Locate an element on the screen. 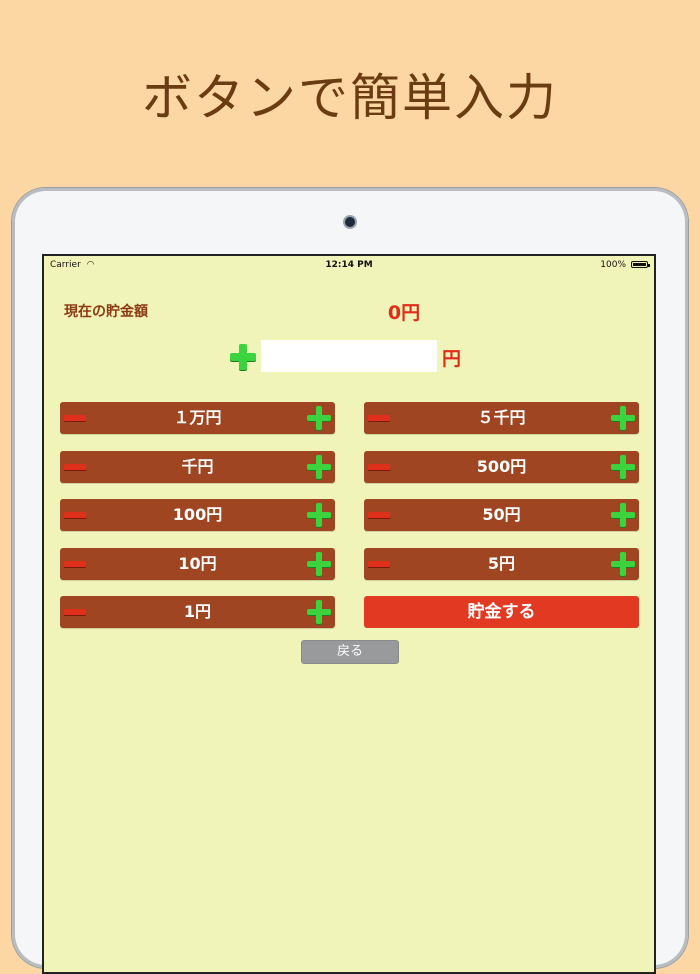 The image size is (700, 974). save-button: 貯金する is located at coordinates (501, 612).